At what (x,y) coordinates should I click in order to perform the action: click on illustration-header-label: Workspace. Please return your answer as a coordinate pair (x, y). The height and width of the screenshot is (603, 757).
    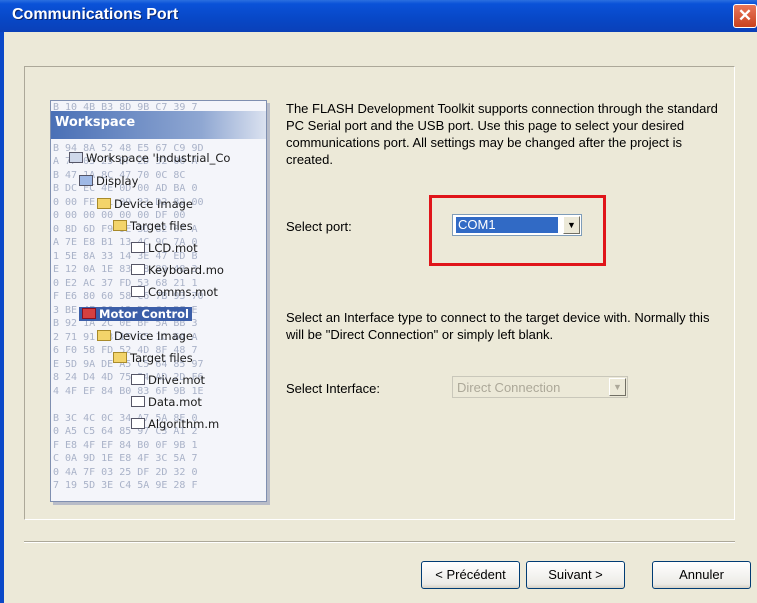
    Looking at the image, I should click on (95, 122).